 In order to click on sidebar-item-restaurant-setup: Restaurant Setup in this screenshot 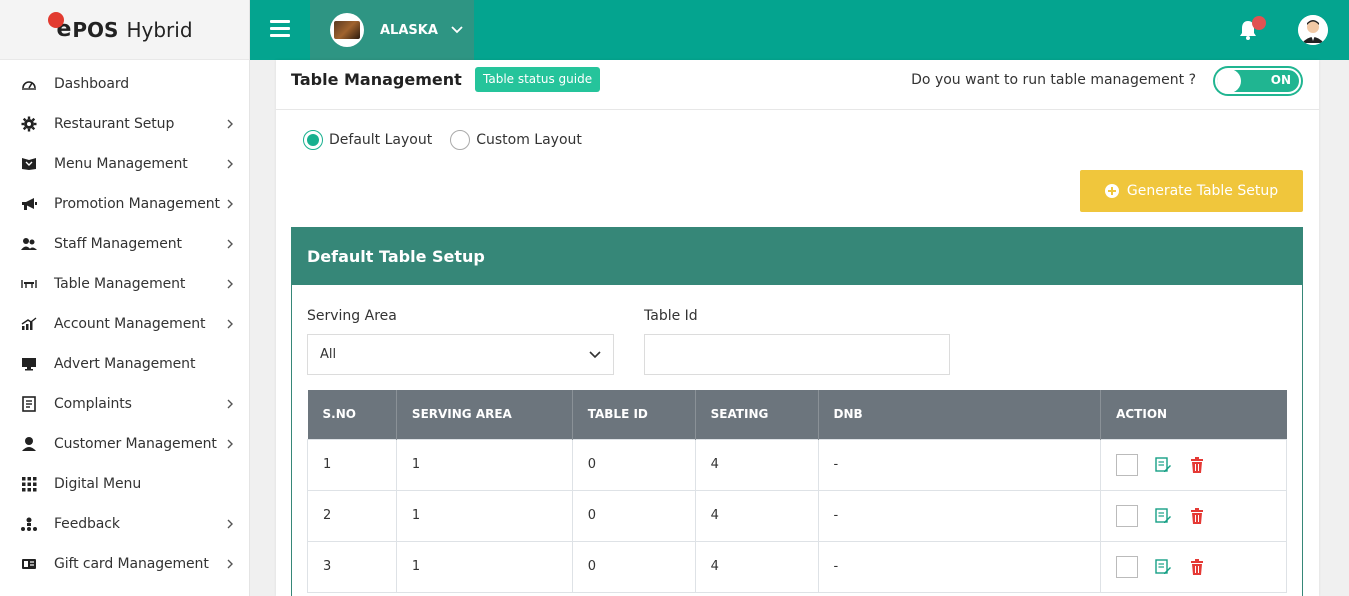, I will do `click(124, 124)`.